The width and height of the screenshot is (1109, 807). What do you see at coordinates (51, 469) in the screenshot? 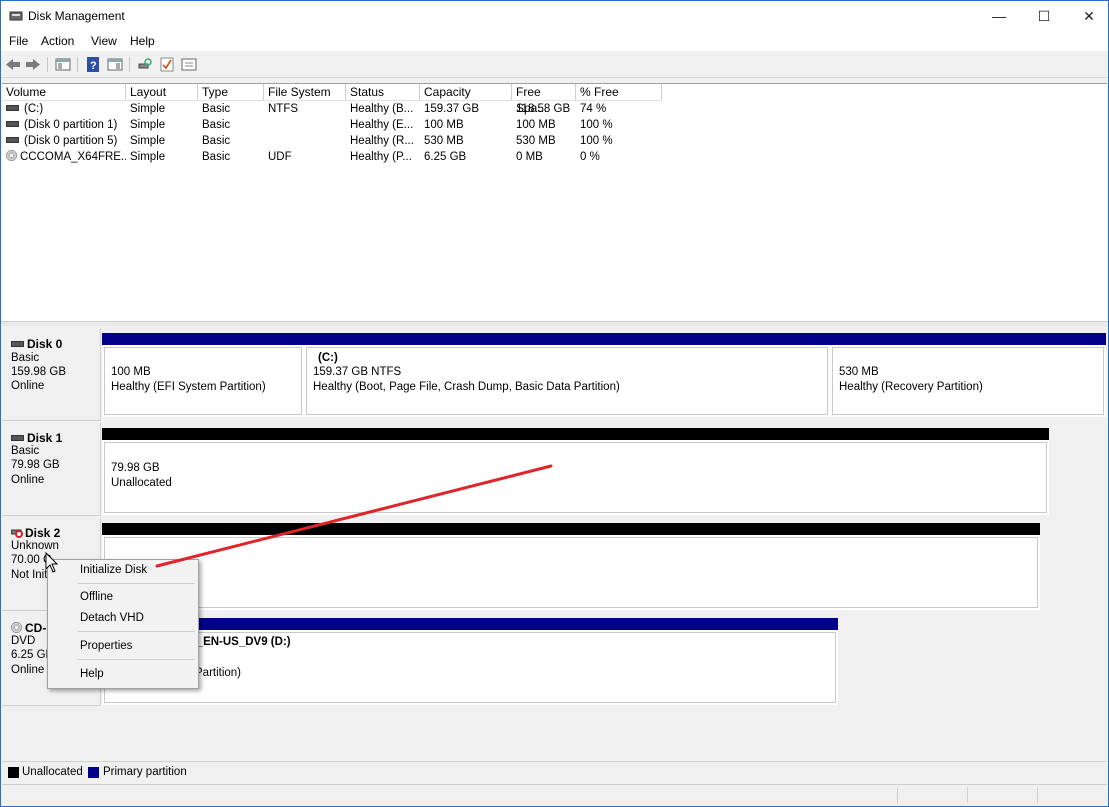
I see `disk-1-label: Disk 1 Basic 79.98 GB Online` at bounding box center [51, 469].